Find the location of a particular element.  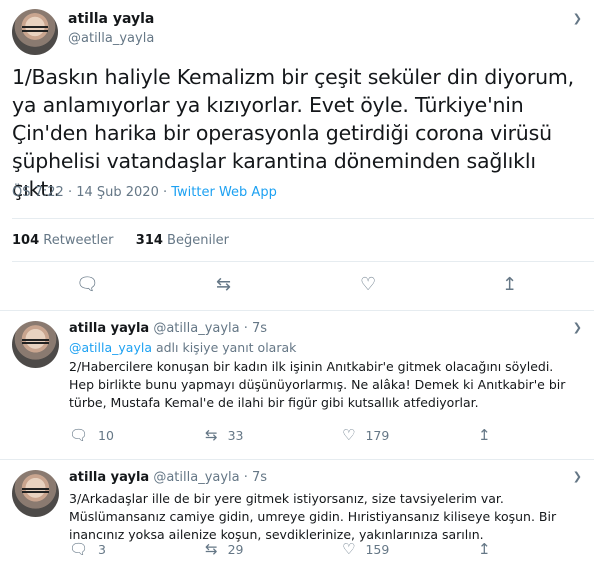

tweet-actions: 🗨 ⇆ ♡ ↥ is located at coordinates (297, 287).